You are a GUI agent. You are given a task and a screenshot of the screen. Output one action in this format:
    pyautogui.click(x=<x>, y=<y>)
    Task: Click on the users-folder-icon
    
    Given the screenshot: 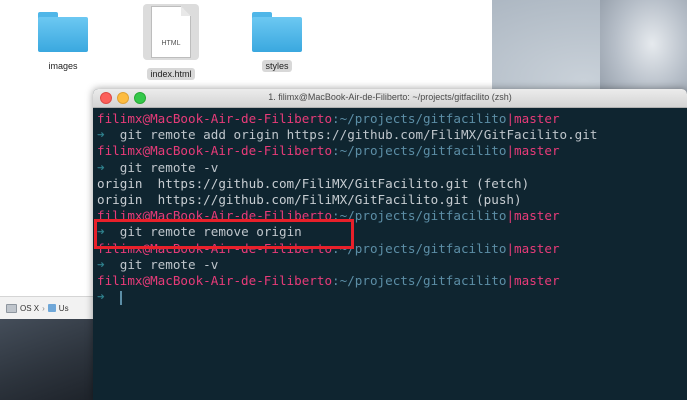 What is the action you would take?
    pyautogui.click(x=51, y=308)
    